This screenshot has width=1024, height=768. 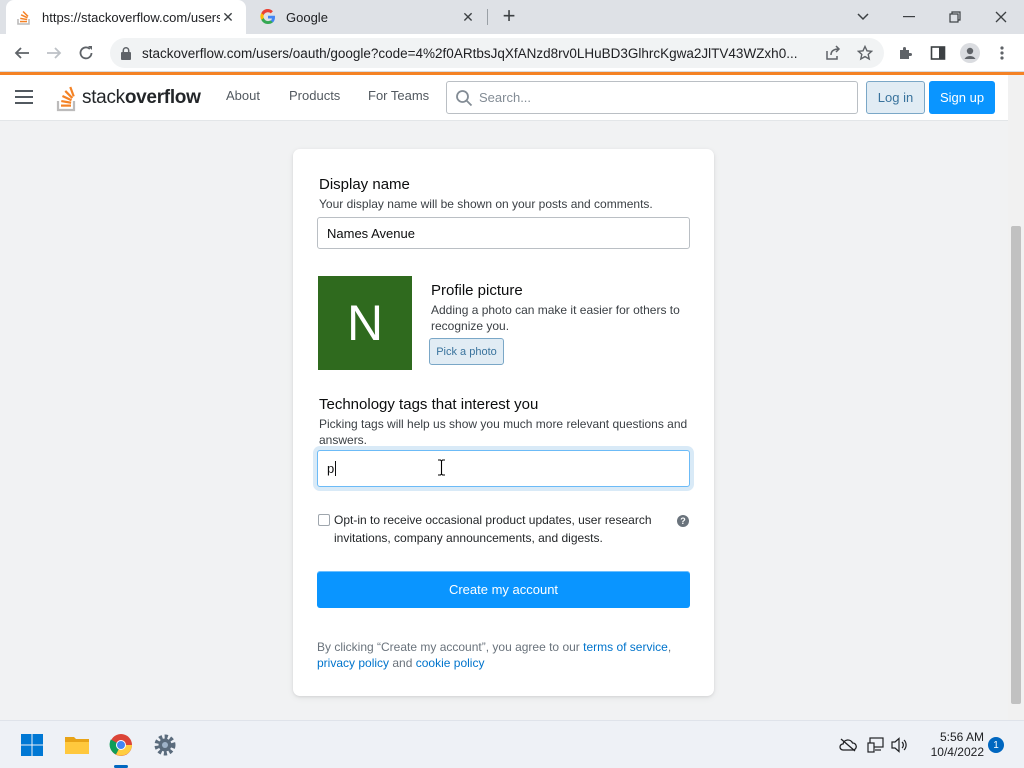 I want to click on forward-icon, so click(x=54, y=53).